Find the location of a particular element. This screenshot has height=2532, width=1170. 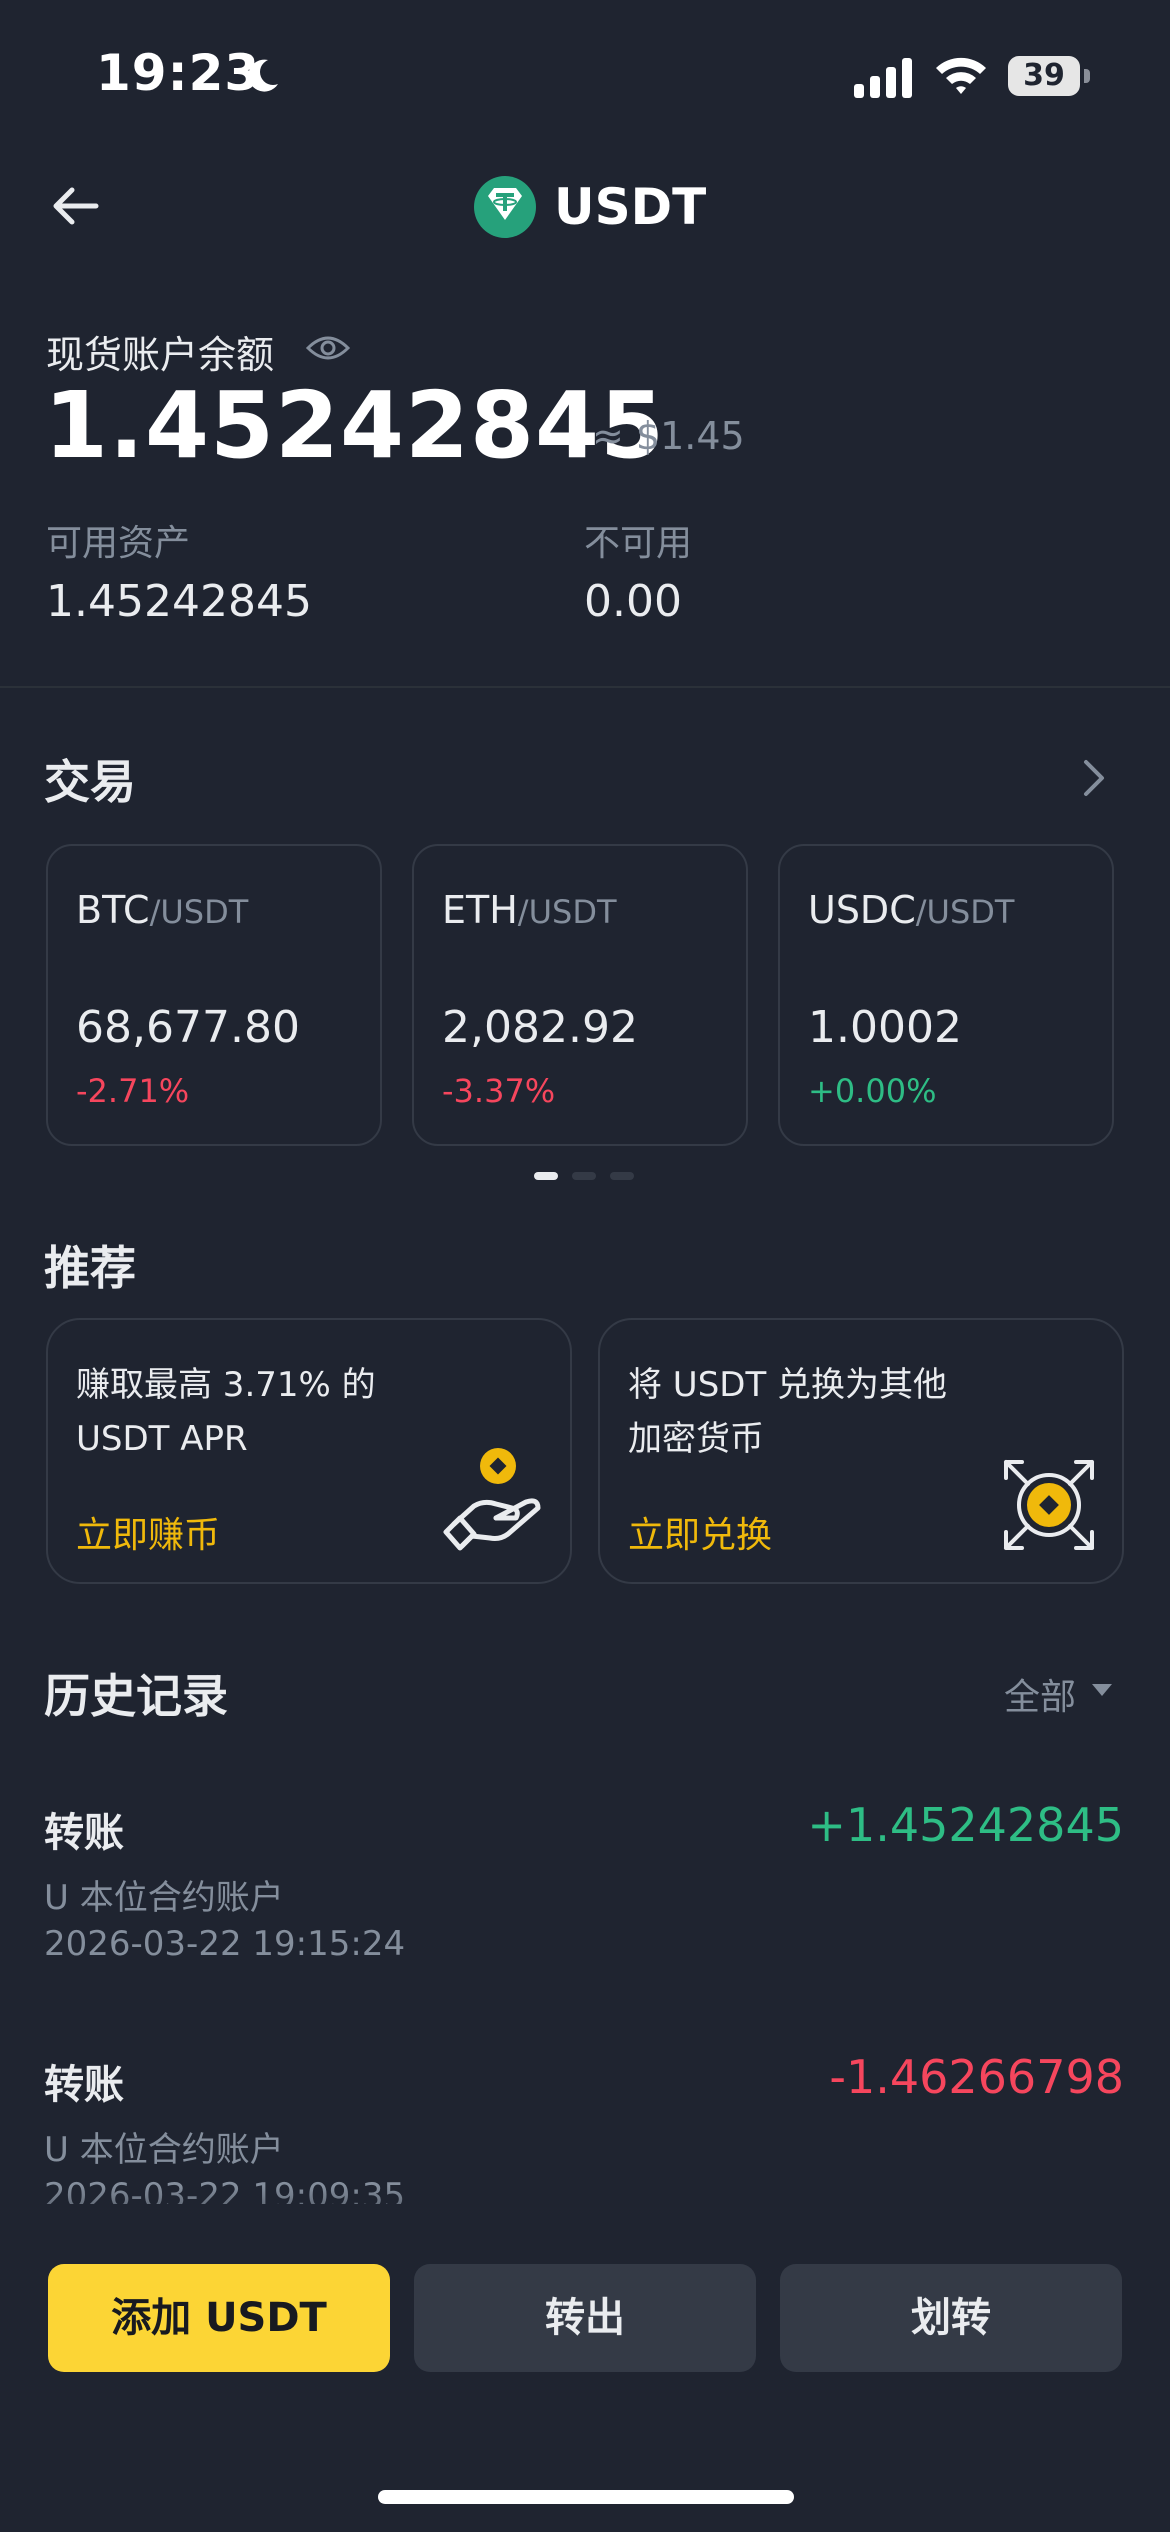

pair-name: USDC/USDT is located at coordinates (911, 910).